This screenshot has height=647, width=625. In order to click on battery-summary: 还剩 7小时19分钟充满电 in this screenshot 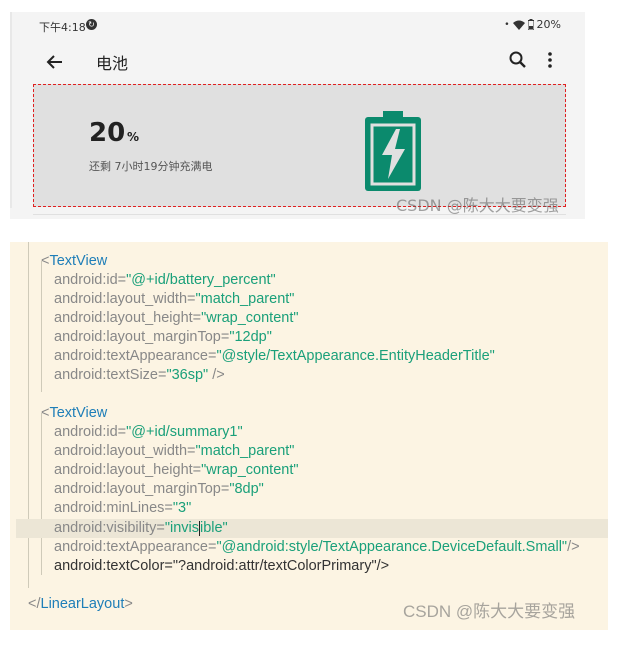, I will do `click(151, 166)`.